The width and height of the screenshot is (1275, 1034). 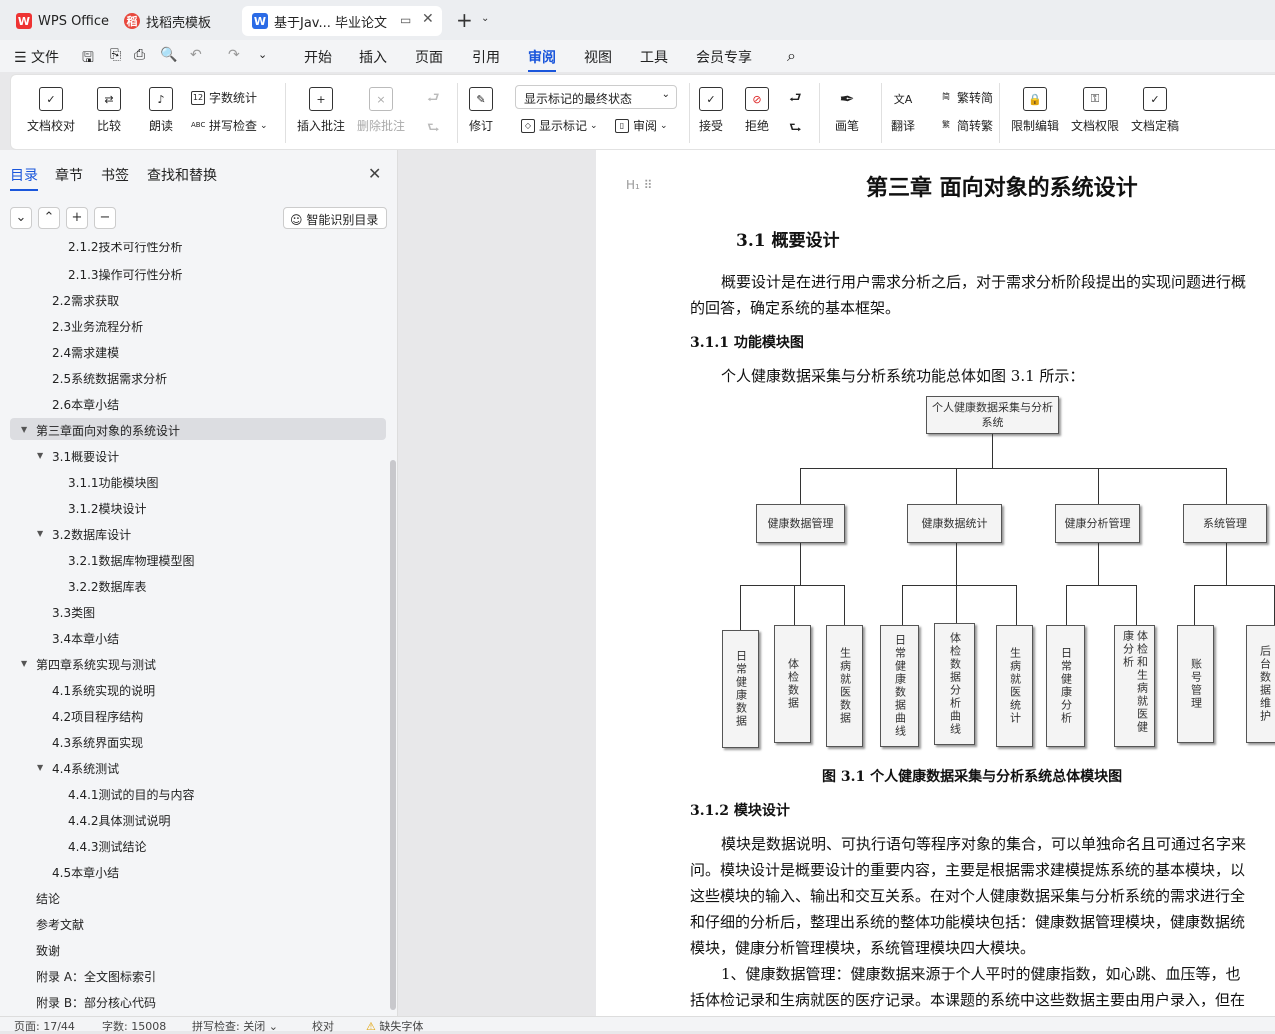 What do you see at coordinates (97, 326) in the screenshot?
I see `toc-item: 2.3业务流程分析` at bounding box center [97, 326].